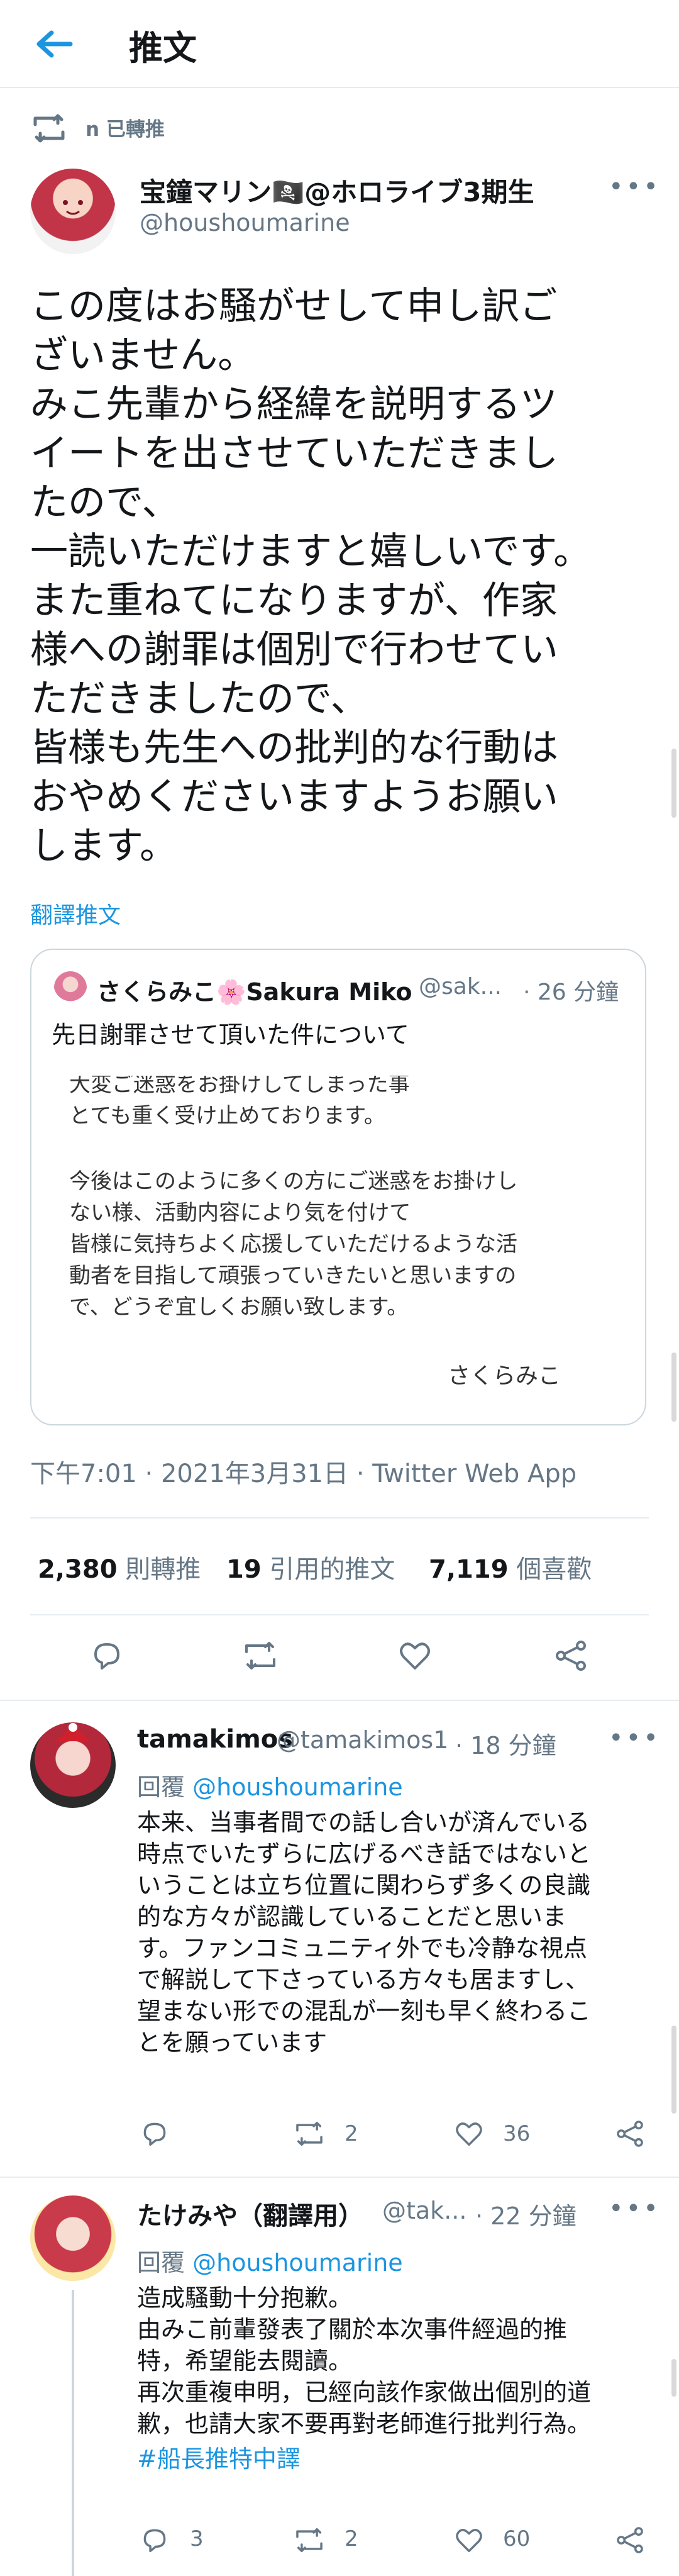 The width and height of the screenshot is (679, 2576). I want to click on thread-line, so click(73, 2433).